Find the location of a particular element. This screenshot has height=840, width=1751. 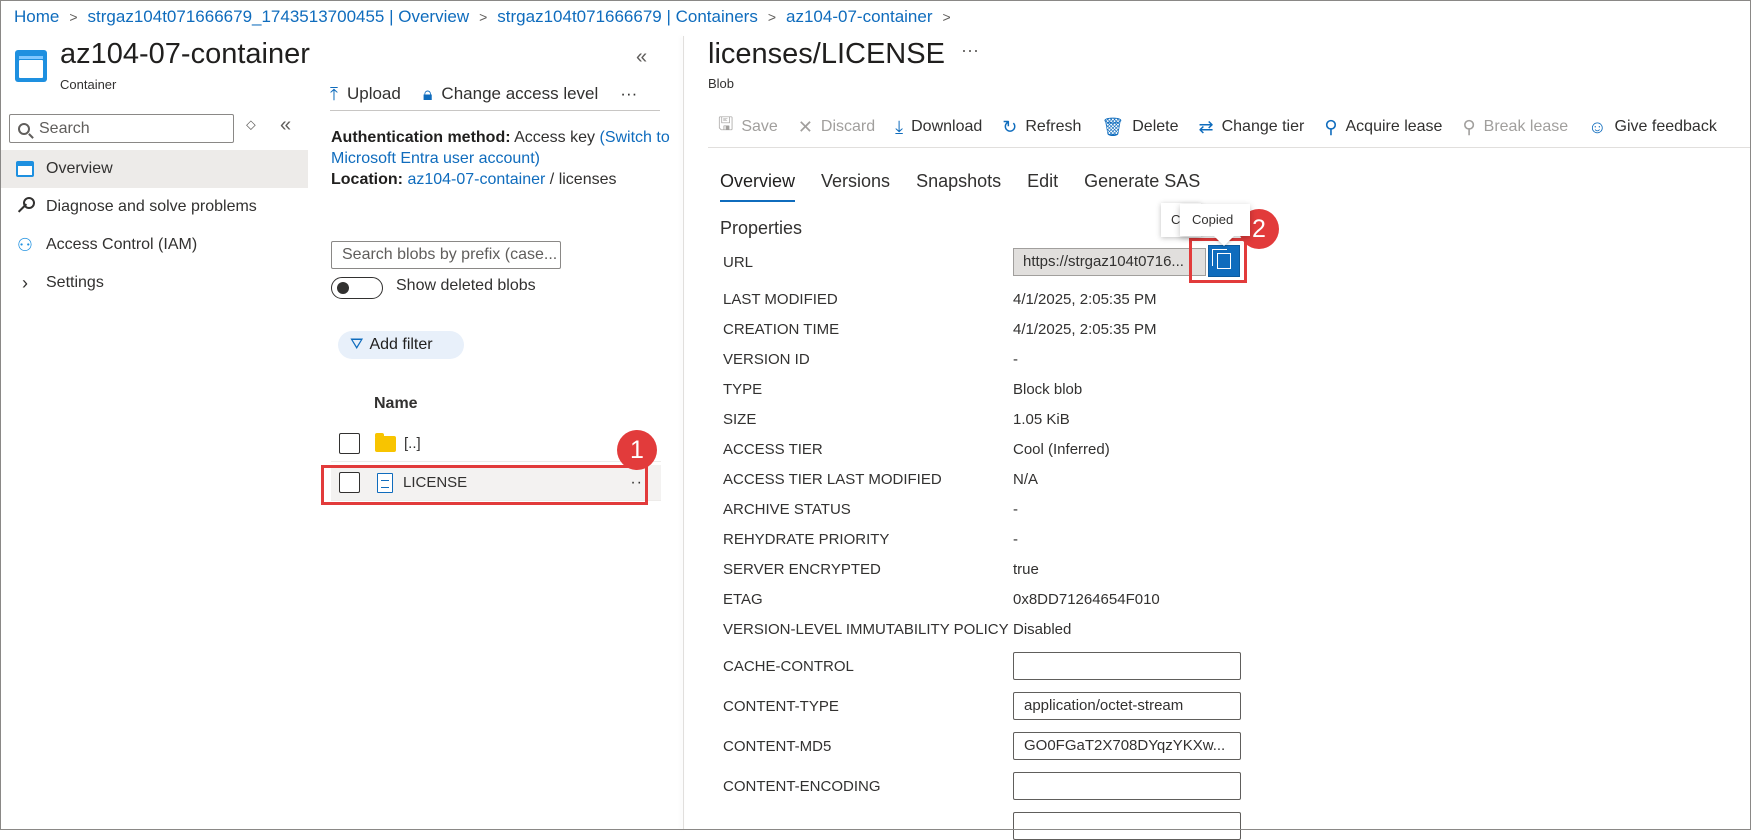

delete-button: 🗑︎ Delete is located at coordinates (1139, 127).